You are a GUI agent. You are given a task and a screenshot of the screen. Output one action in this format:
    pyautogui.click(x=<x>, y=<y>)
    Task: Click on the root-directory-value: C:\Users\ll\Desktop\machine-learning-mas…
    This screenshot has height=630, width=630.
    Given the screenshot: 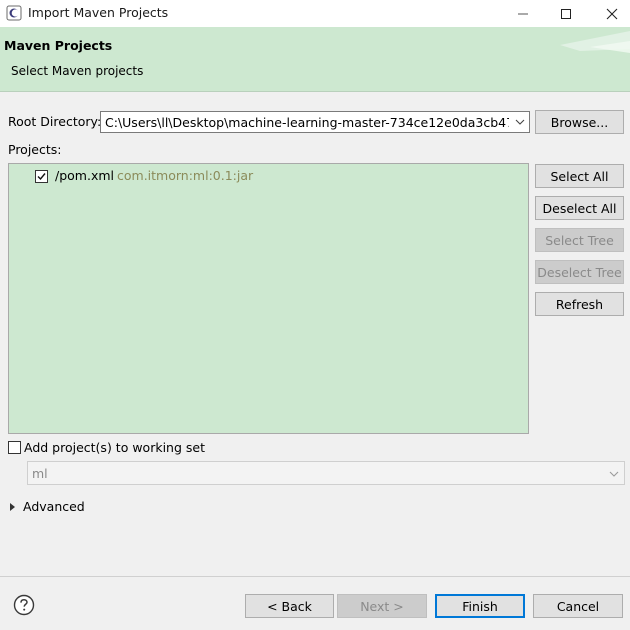 What is the action you would take?
    pyautogui.click(x=307, y=122)
    